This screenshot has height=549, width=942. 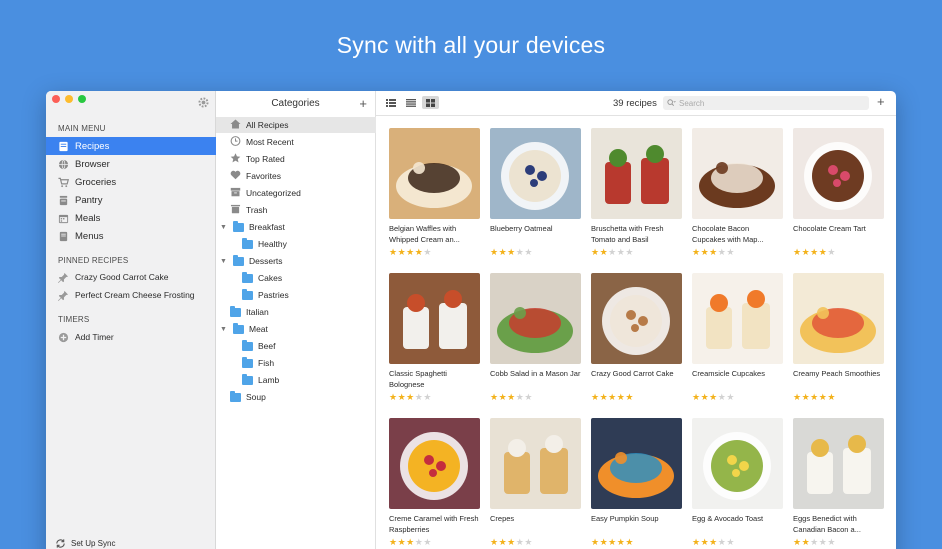 What do you see at coordinates (56, 99) in the screenshot?
I see `close-window-button` at bounding box center [56, 99].